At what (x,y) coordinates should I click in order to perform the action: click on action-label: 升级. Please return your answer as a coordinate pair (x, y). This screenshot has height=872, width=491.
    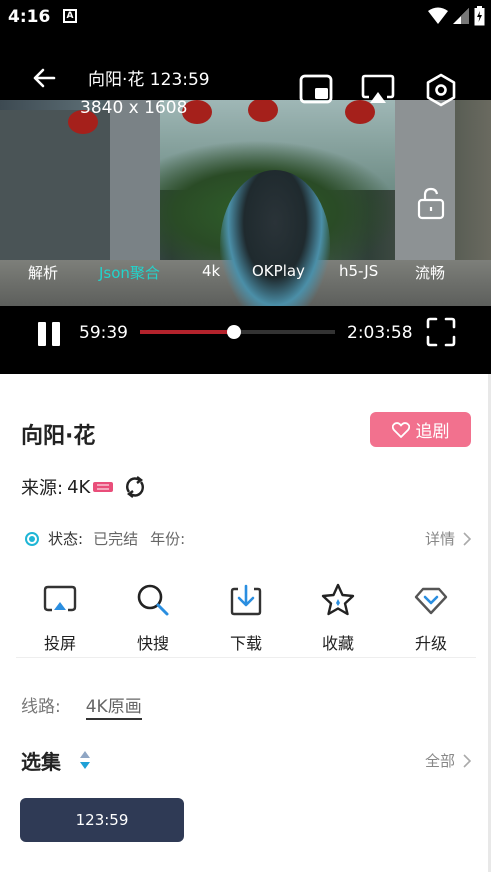
    Looking at the image, I should click on (430, 643).